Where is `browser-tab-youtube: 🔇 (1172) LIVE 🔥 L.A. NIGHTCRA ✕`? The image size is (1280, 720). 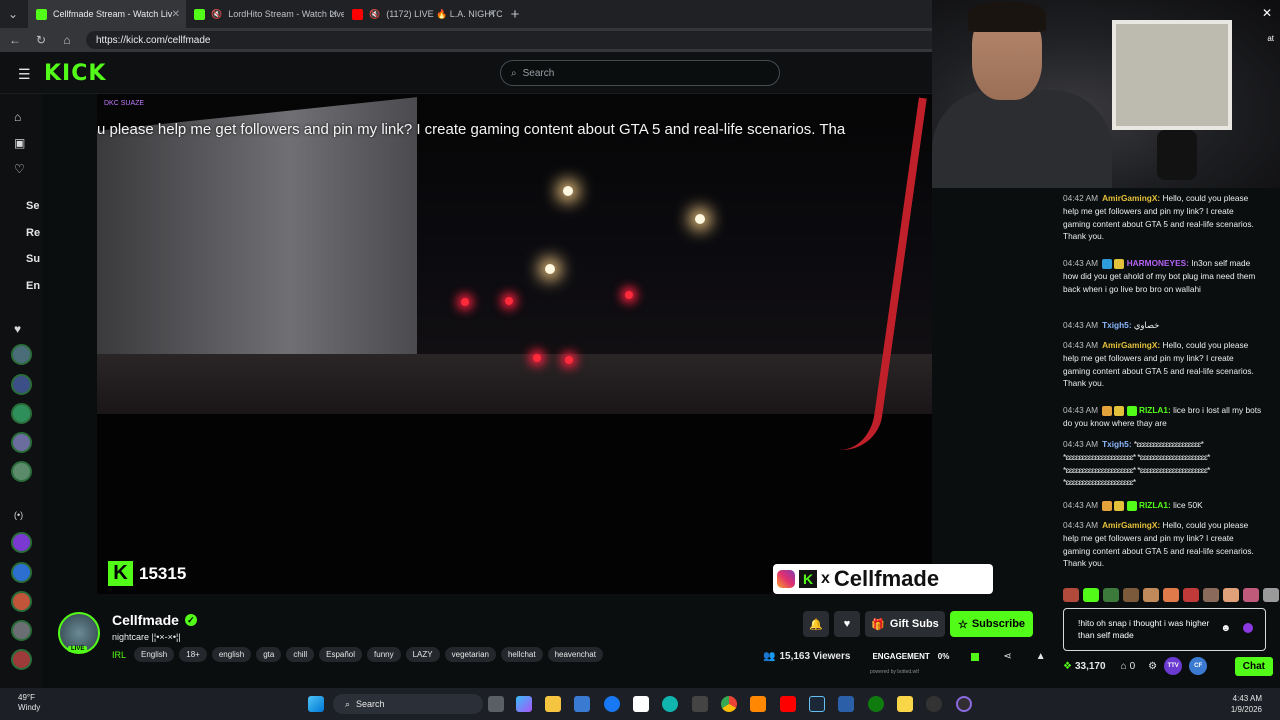 browser-tab-youtube: 🔇 (1172) LIVE 🔥 L.A. NIGHTCRA ✕ is located at coordinates (423, 14).